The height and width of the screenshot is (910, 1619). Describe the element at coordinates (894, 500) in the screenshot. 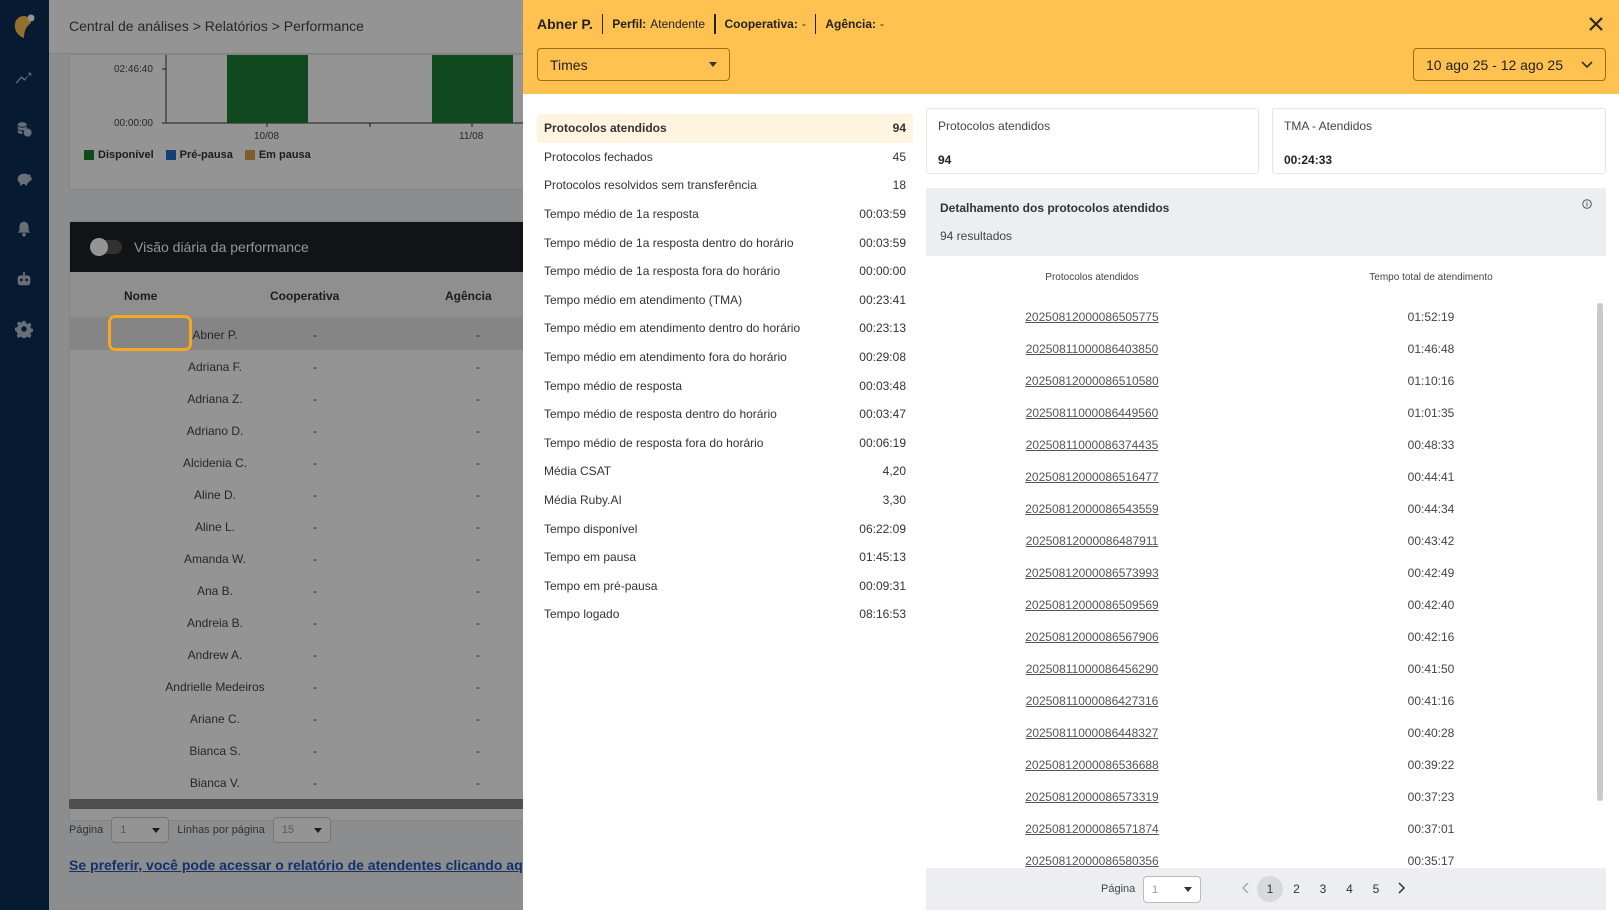

I see `metric-value: 3,30` at that location.